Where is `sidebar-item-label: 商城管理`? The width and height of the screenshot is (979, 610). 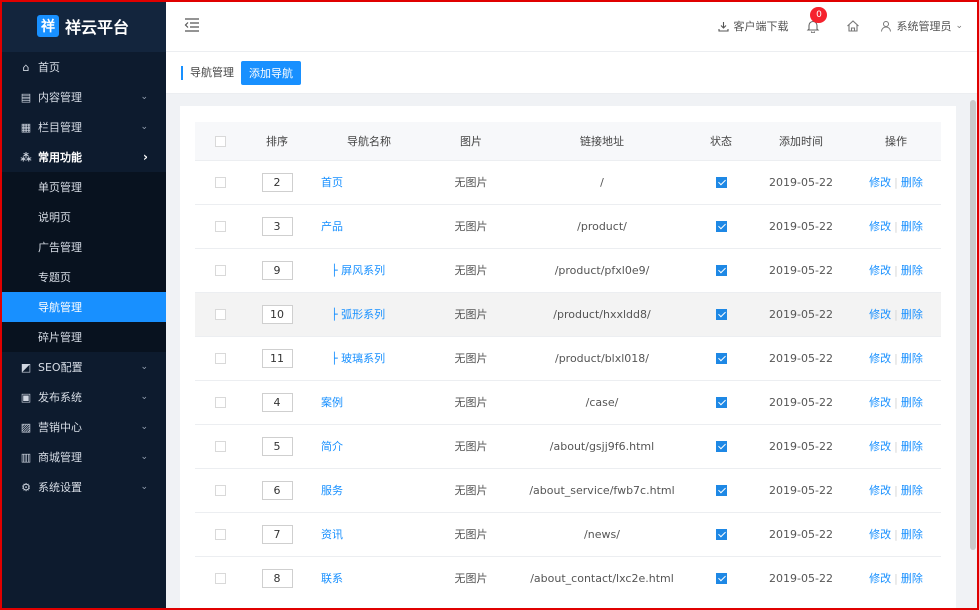 sidebar-item-label: 商城管理 is located at coordinates (60, 457).